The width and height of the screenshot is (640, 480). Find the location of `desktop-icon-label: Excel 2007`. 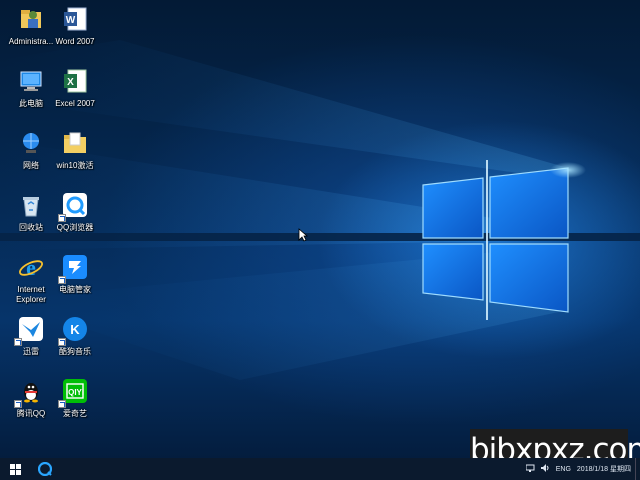

desktop-icon-label: Excel 2007 is located at coordinates (75, 103).